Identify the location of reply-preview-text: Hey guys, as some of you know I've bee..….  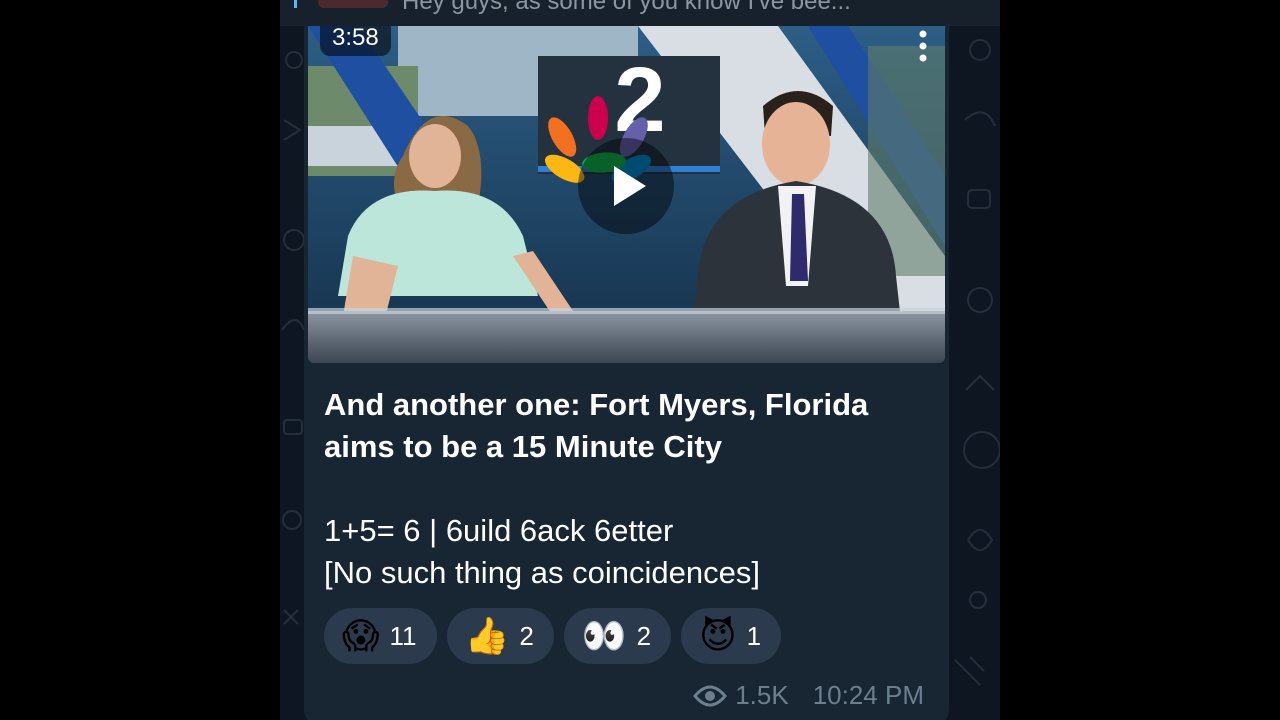
(626, 7).